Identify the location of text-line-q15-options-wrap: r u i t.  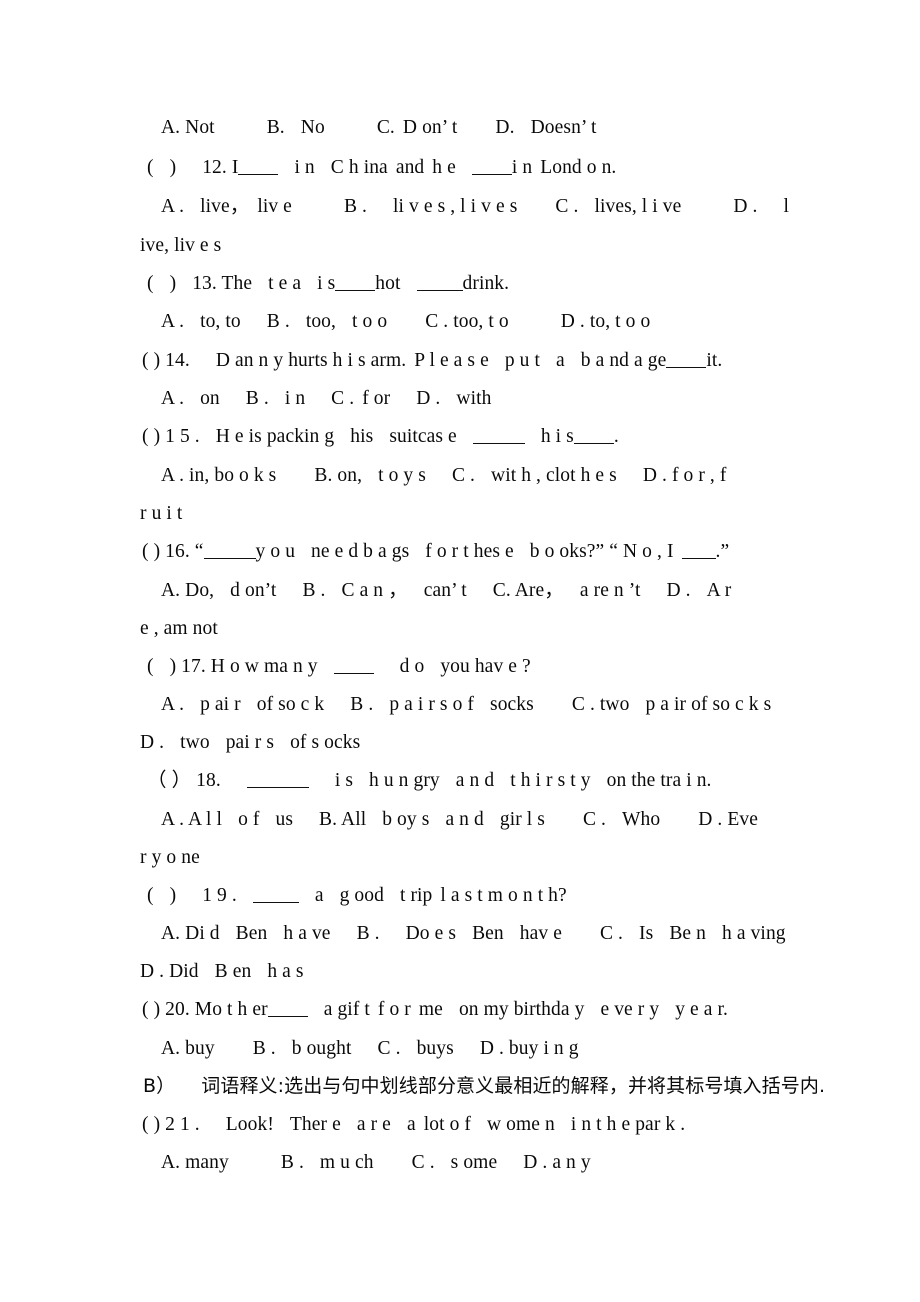
(161, 514).